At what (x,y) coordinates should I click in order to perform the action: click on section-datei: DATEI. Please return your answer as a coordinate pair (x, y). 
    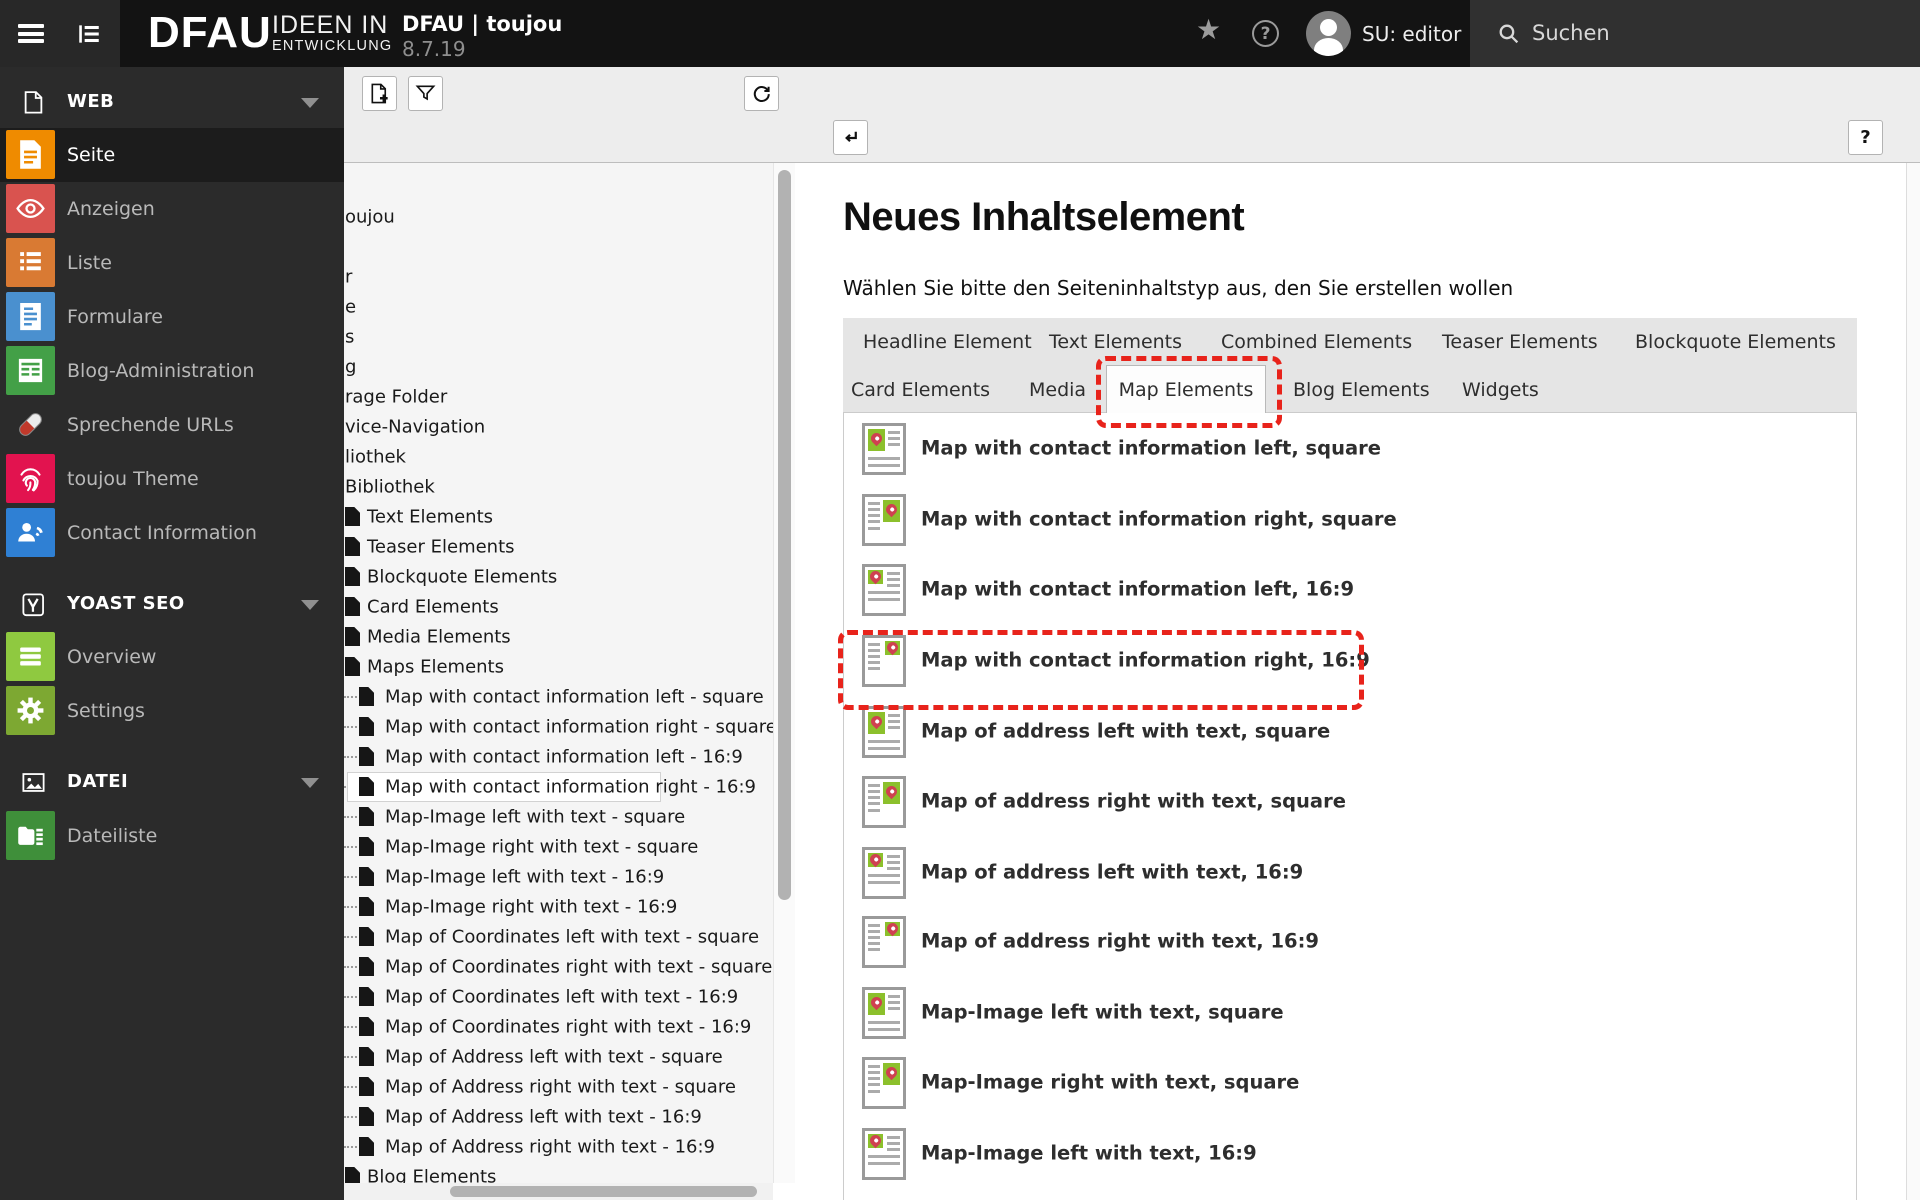
    Looking at the image, I should click on (172, 783).